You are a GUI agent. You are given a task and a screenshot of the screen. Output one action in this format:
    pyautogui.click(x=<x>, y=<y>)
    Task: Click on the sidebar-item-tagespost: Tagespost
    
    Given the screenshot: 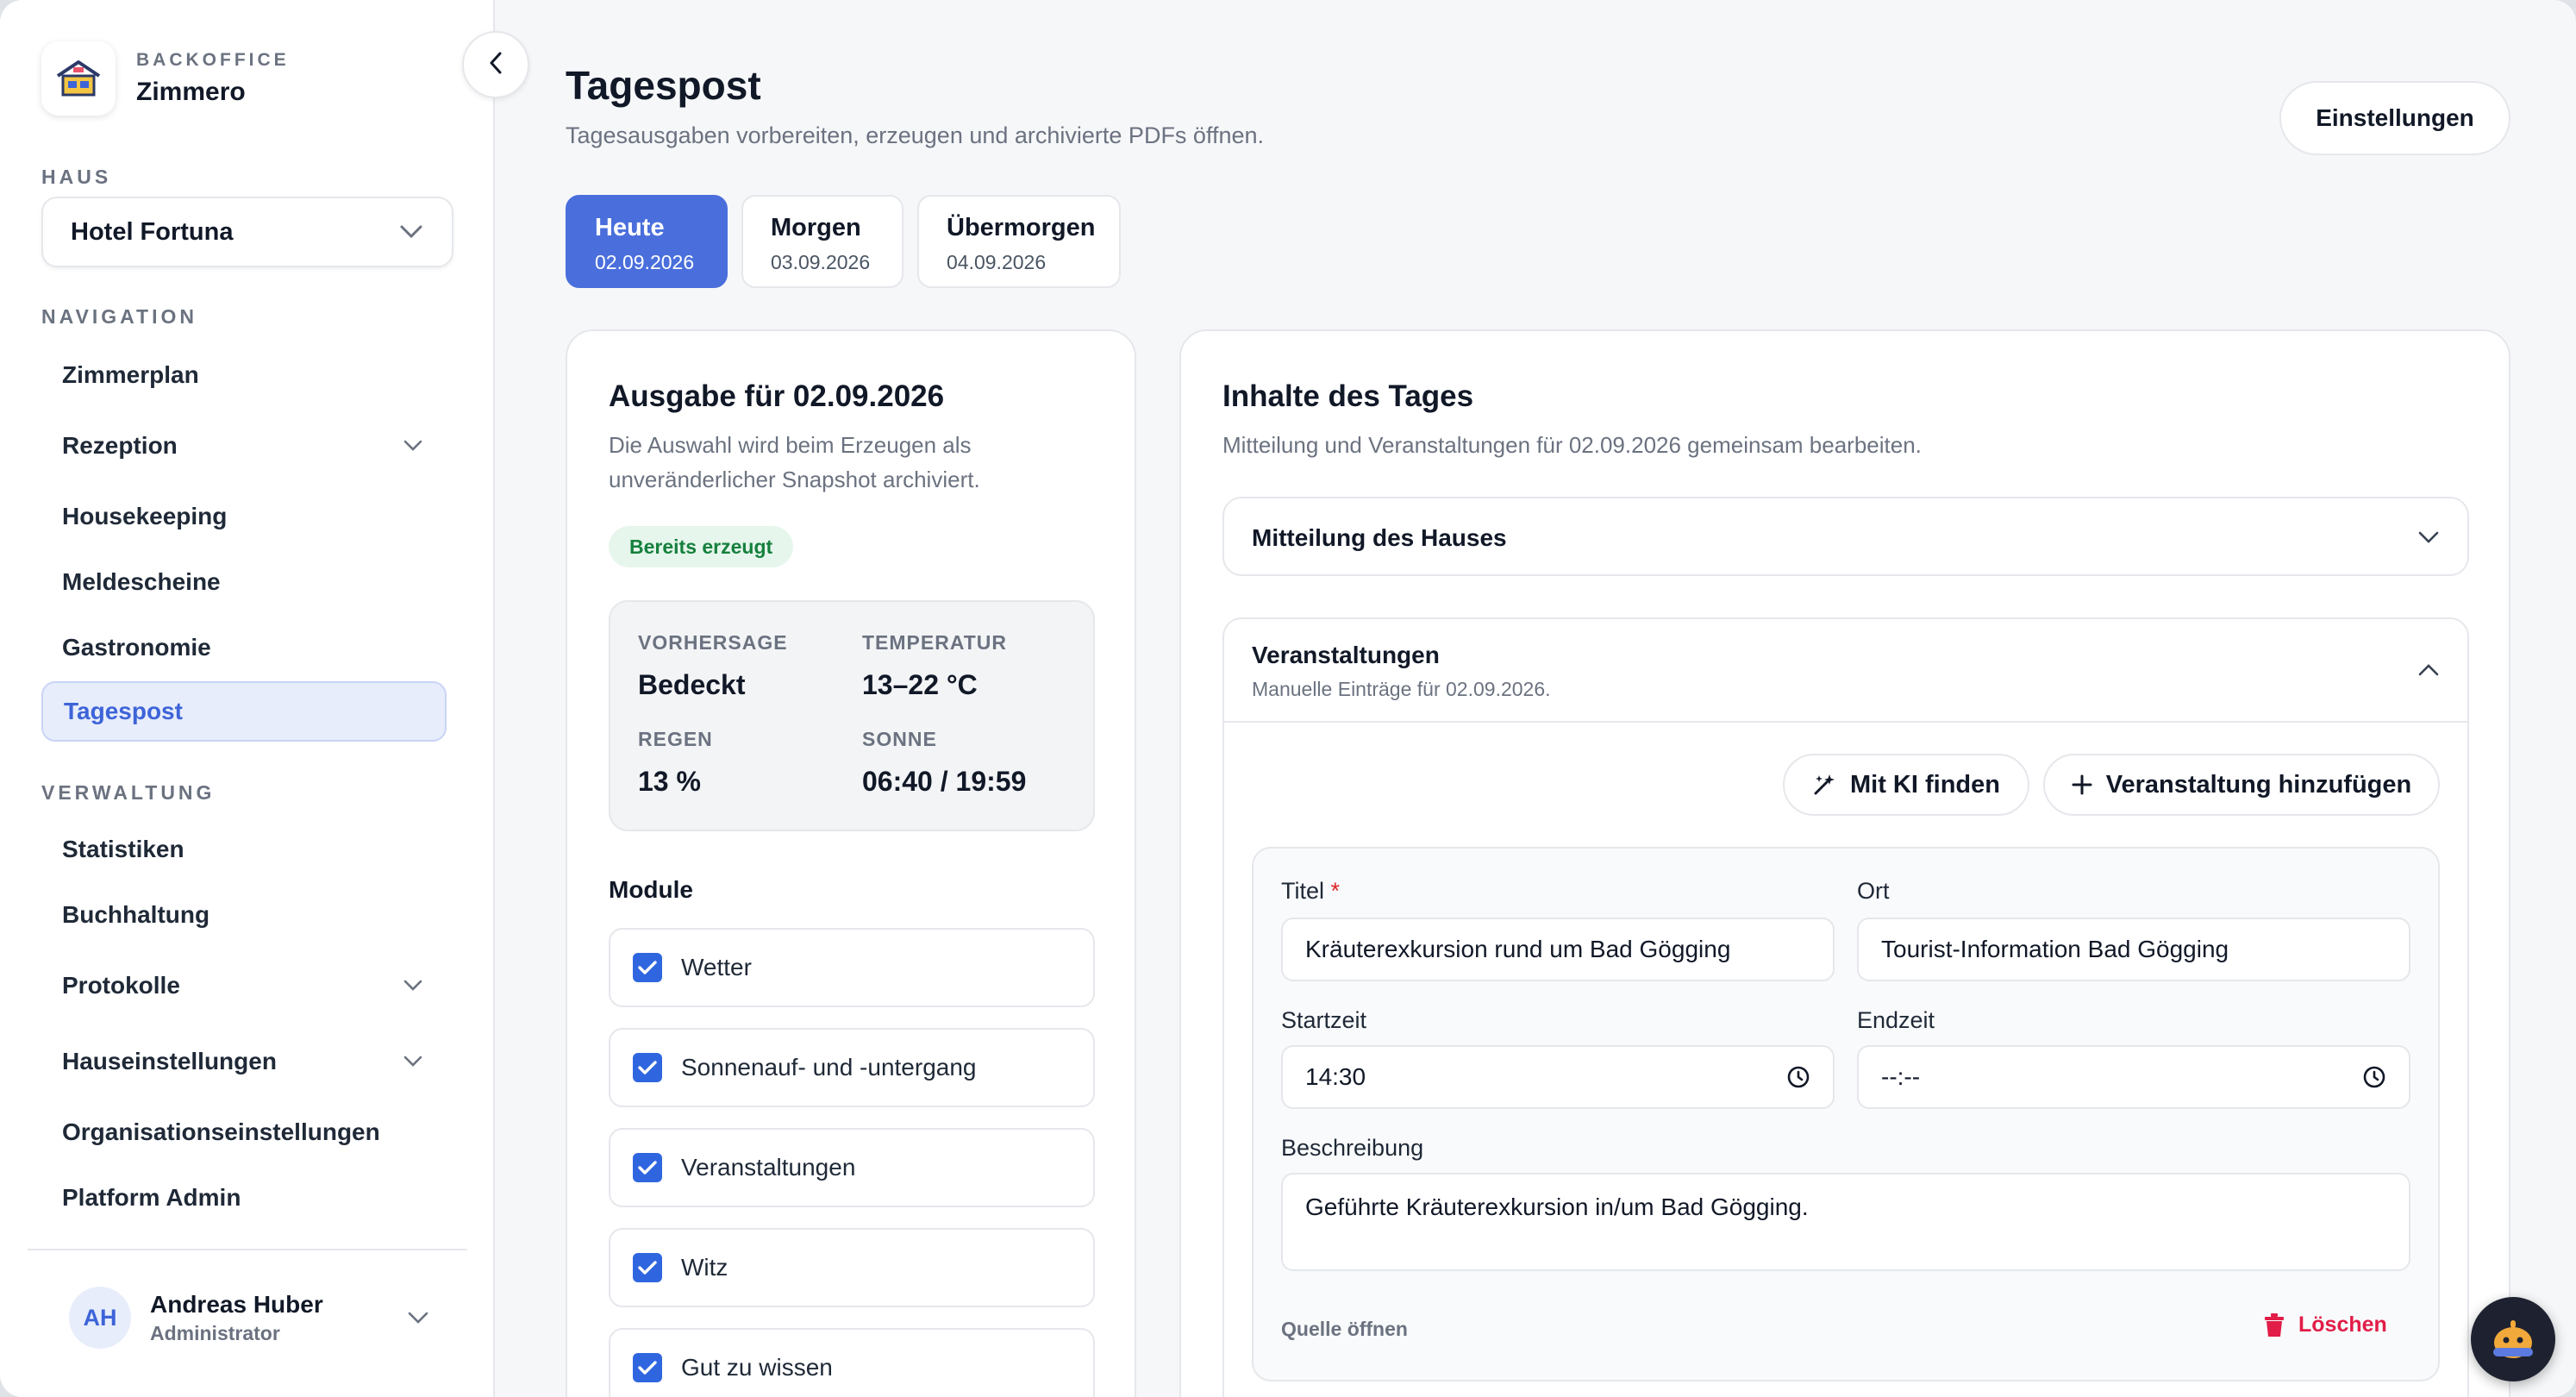 What is the action you would take?
    pyautogui.click(x=244, y=711)
    